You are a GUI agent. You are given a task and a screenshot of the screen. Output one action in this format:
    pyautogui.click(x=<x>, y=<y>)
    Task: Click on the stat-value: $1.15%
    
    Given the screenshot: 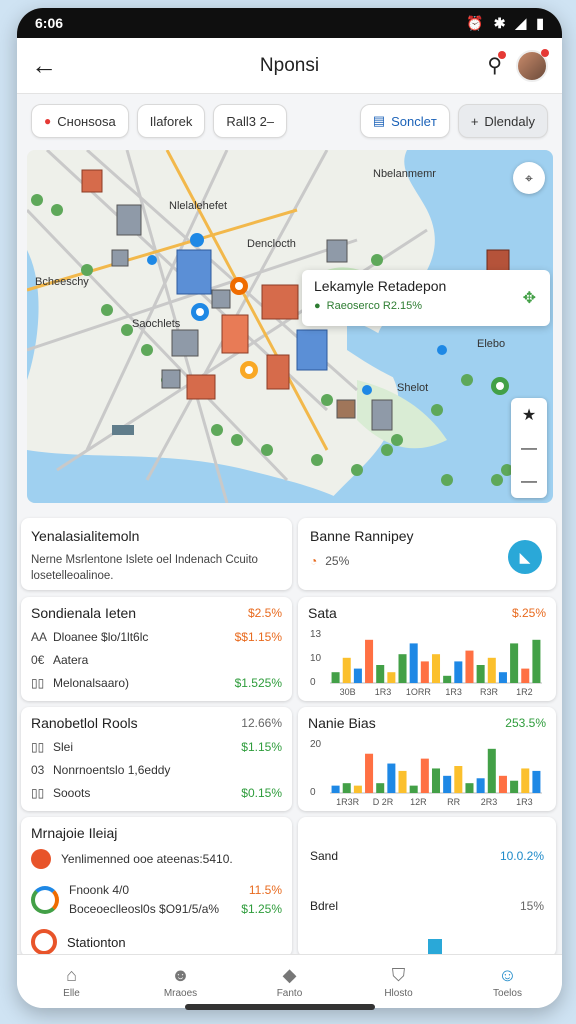 What is the action you would take?
    pyautogui.click(x=261, y=746)
    